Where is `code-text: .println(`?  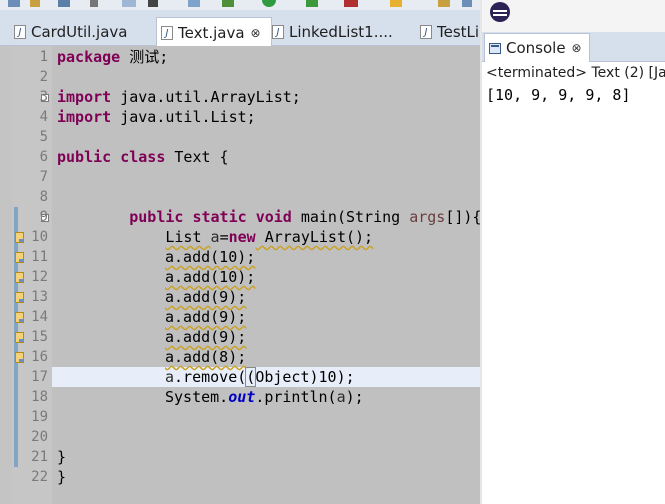
code-text: .println( is located at coordinates (296, 397).